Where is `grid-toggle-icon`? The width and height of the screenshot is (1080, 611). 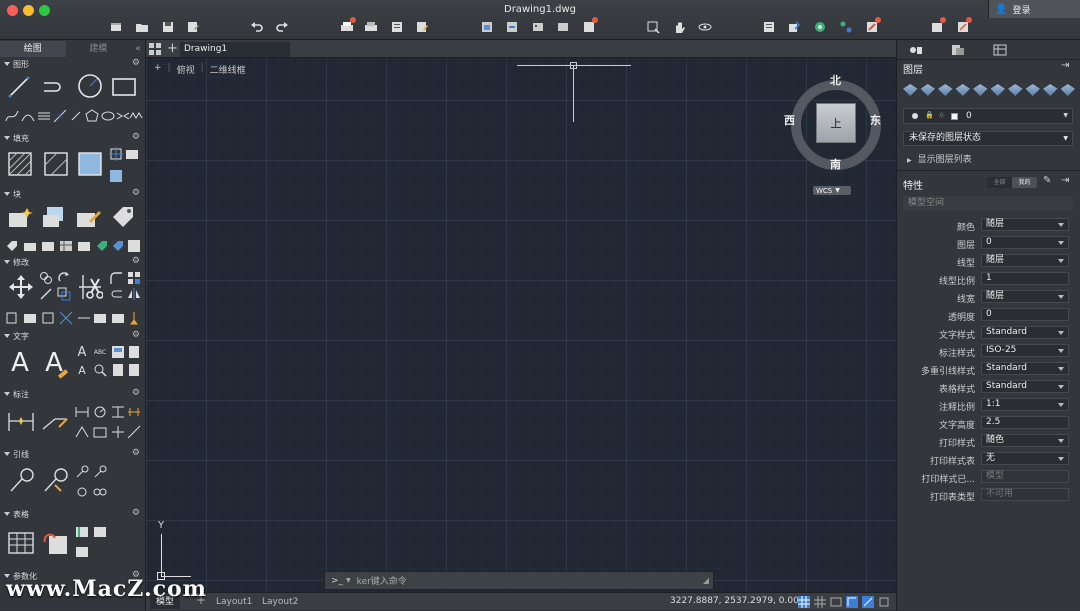
grid-toggle-icon is located at coordinates (804, 602).